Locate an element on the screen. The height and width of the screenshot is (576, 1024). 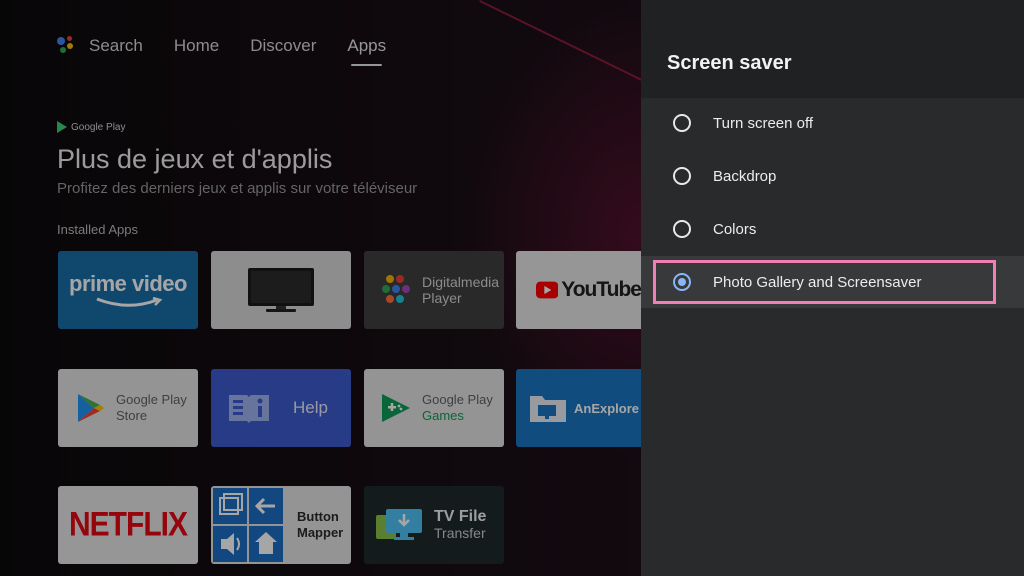
option-label: Backdrop is located at coordinates (745, 176).